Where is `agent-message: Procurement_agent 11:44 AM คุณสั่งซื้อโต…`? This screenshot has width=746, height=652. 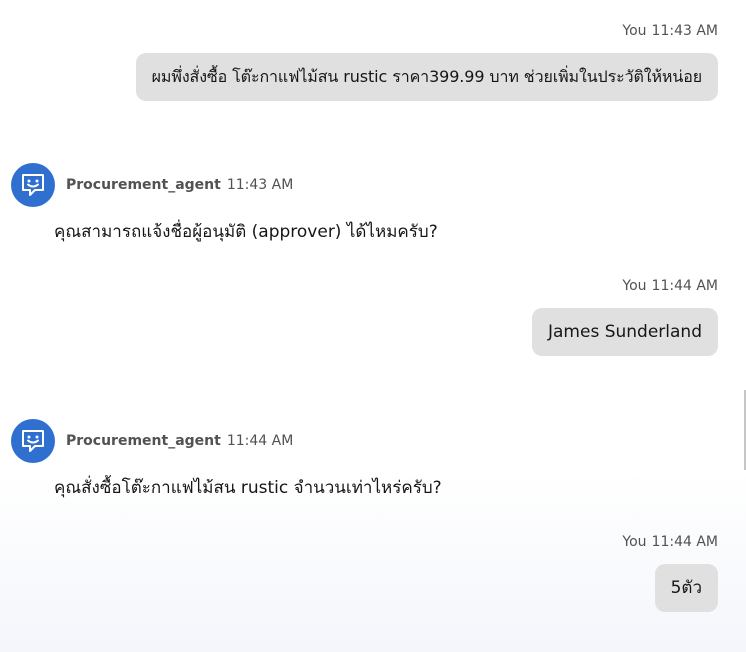 agent-message: Procurement_agent 11:44 AM คุณสั่งซื้อโต… is located at coordinates (226, 460).